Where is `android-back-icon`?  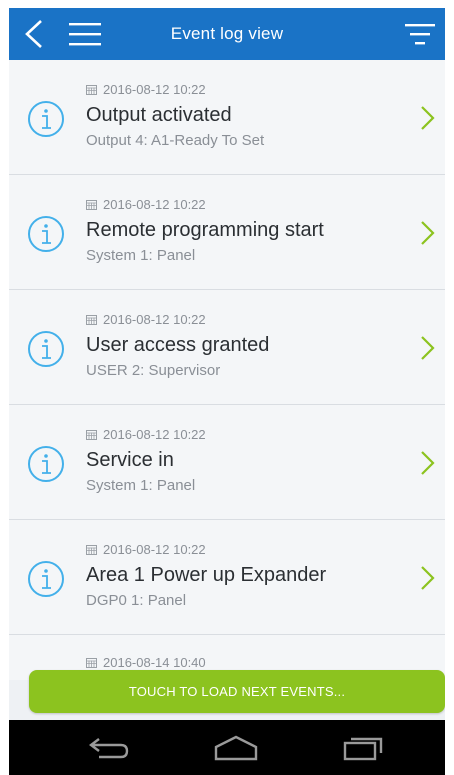
android-back-icon is located at coordinates (110, 748).